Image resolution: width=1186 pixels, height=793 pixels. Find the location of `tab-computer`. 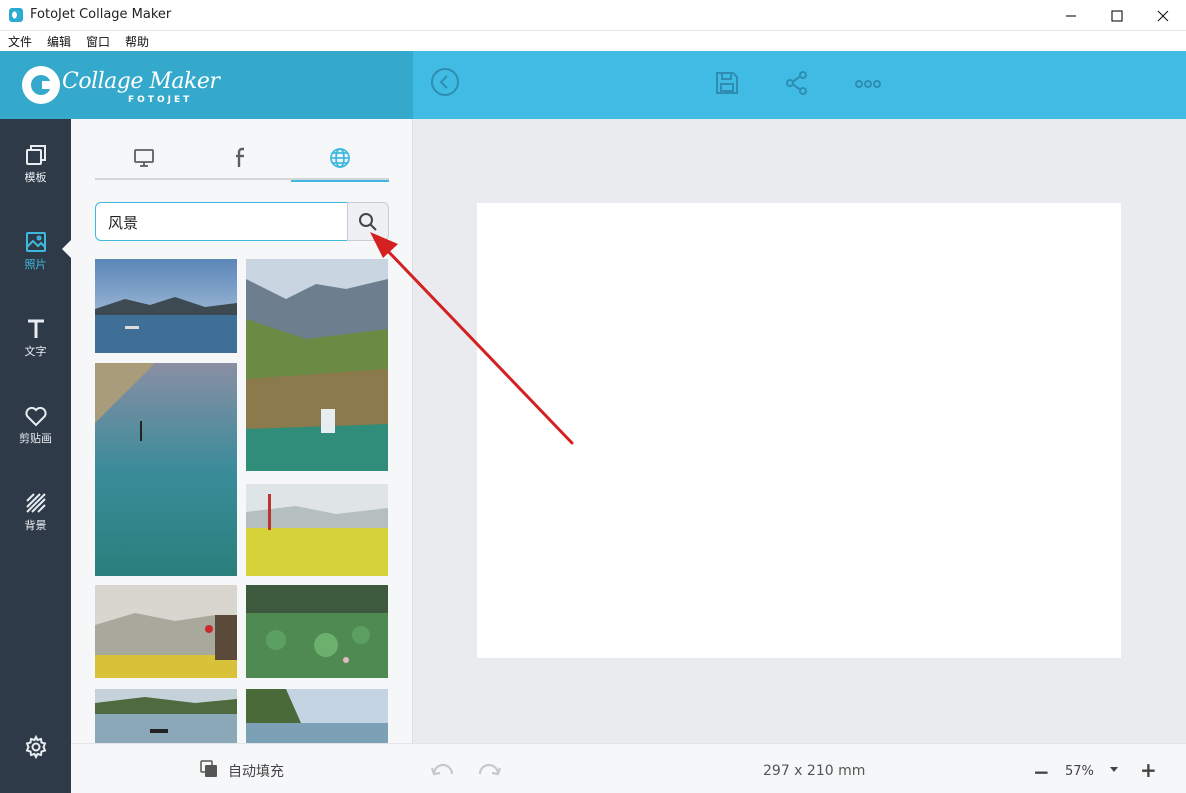

tab-computer is located at coordinates (144, 157).